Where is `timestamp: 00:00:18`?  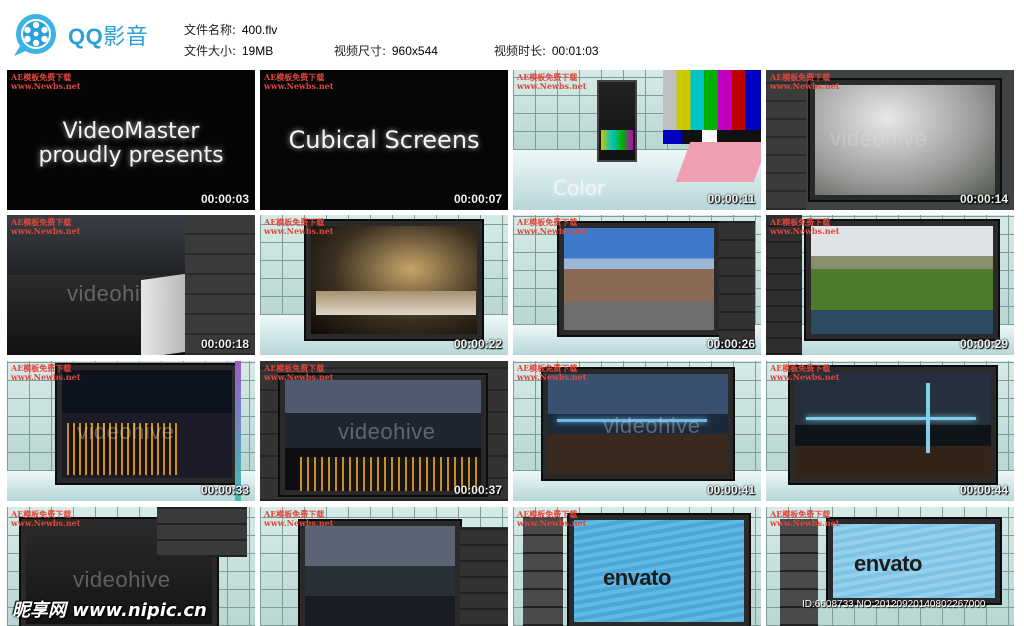 timestamp: 00:00:18 is located at coordinates (224, 344).